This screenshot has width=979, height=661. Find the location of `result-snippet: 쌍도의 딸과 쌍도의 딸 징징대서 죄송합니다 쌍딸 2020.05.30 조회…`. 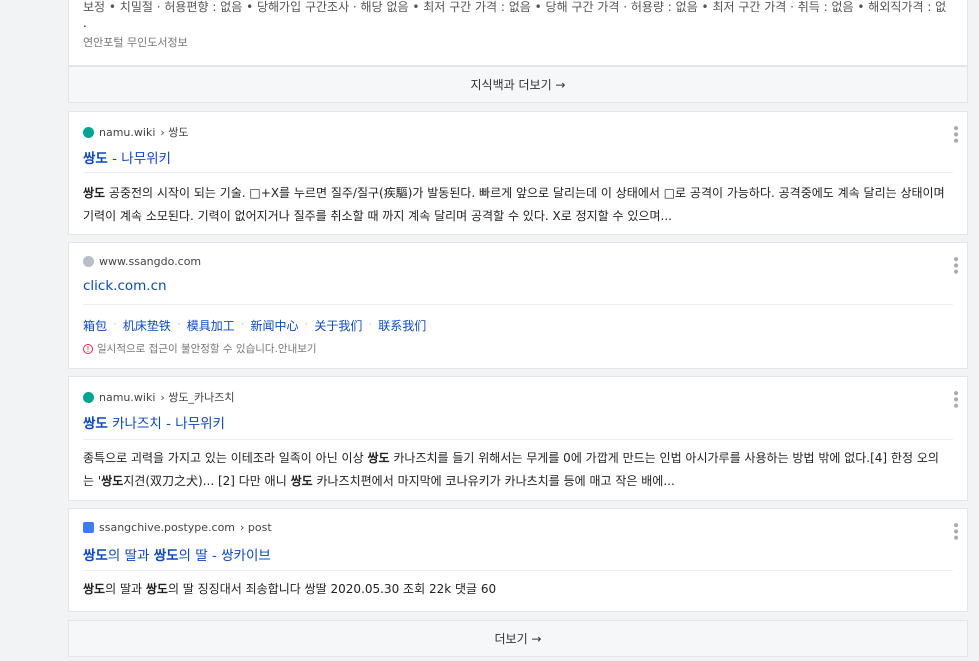

result-snippet: 쌍도의 딸과 쌍도의 딸 징징대서 죄송합니다 쌍딸 2020.05.30 조회… is located at coordinates (290, 589).